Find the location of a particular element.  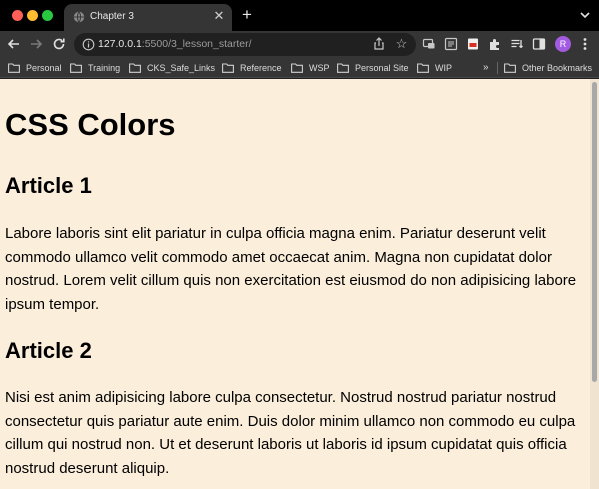

bookmark-folder: CKS_Safe_Links is located at coordinates (172, 68).